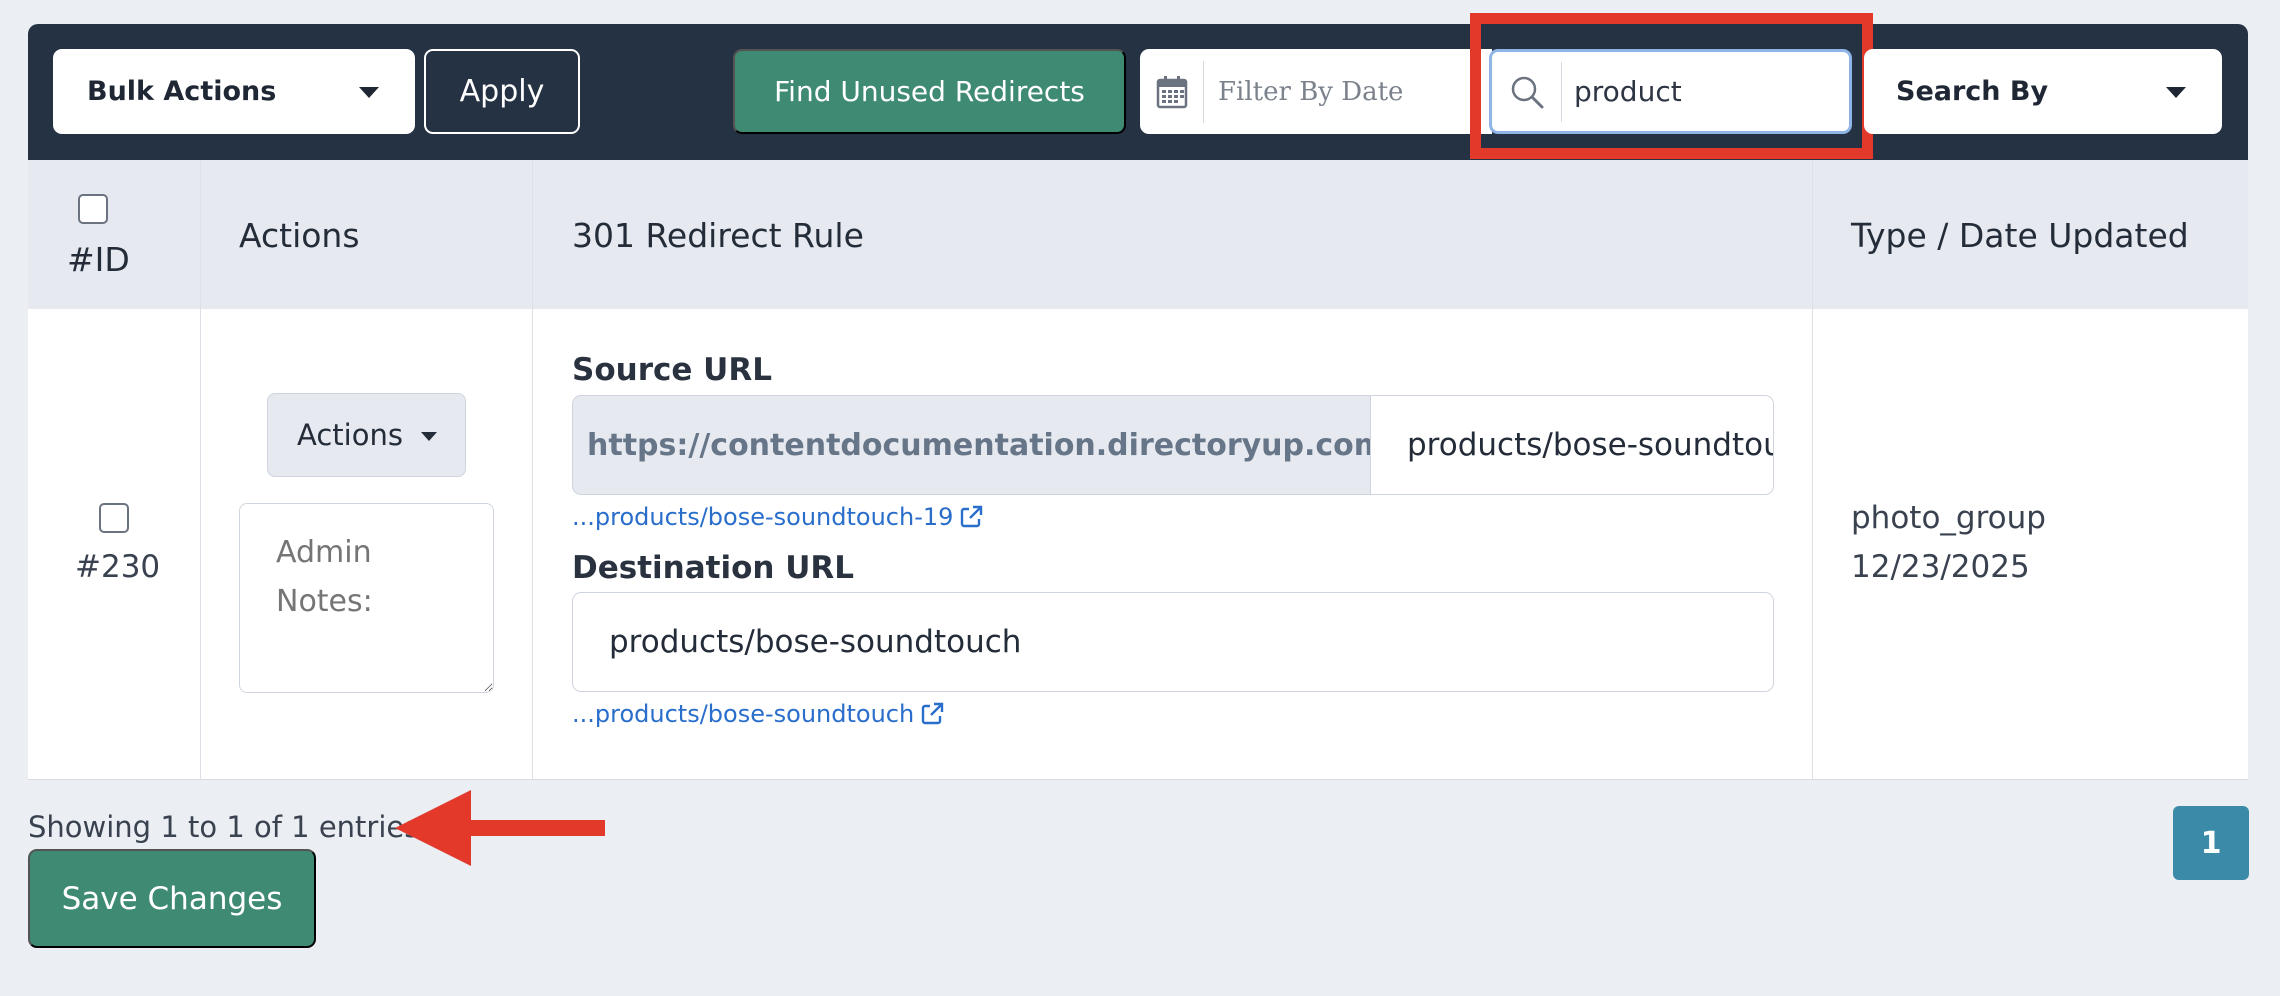 The width and height of the screenshot is (2280, 996). I want to click on date-filter-field: Filter By Date, so click(1316, 91).